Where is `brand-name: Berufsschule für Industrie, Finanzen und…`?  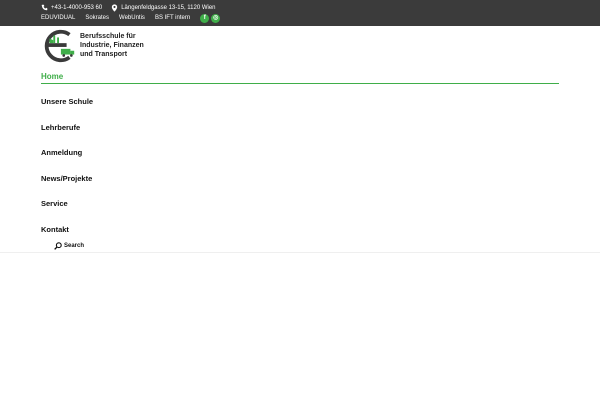
brand-name: Berufsschule für Industrie, Finanzen und… is located at coordinates (112, 45).